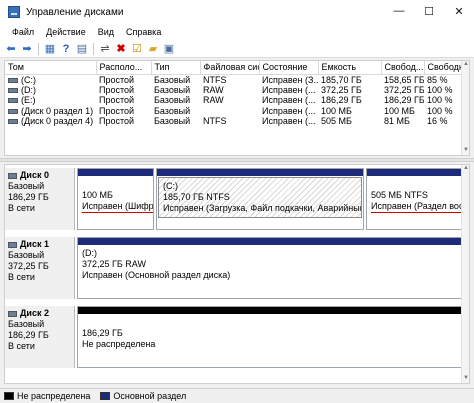 The height and width of the screenshot is (403, 474). I want to click on legend-label: Основной раздел, so click(150, 396).